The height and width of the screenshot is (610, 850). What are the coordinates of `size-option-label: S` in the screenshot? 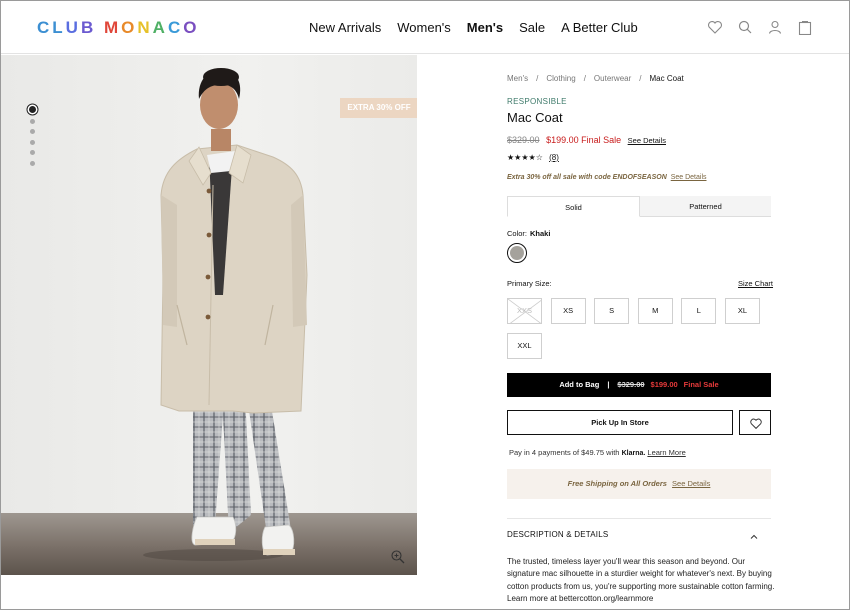 It's located at (612, 310).